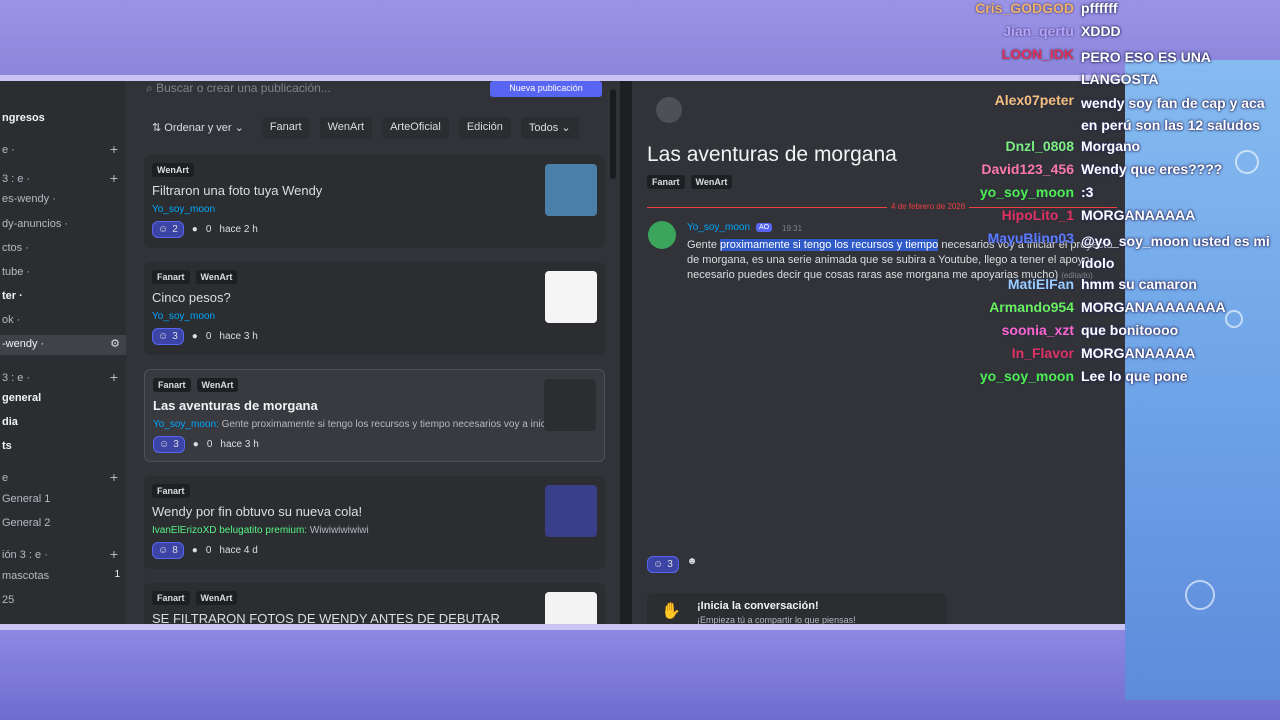 The height and width of the screenshot is (720, 1280). Describe the element at coordinates (1120, 34) in the screenshot. I see `chat-line: Jian_qertu XDDD` at that location.